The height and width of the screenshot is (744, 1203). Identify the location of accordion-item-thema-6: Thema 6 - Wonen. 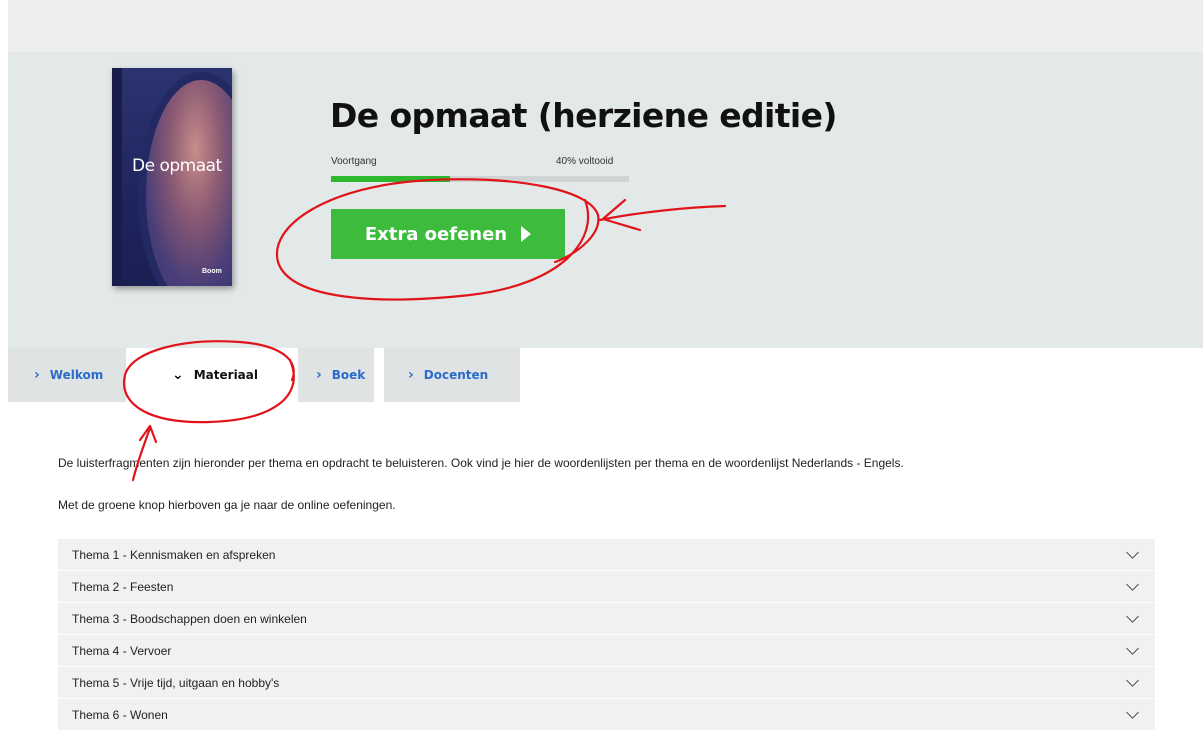
(606, 715).